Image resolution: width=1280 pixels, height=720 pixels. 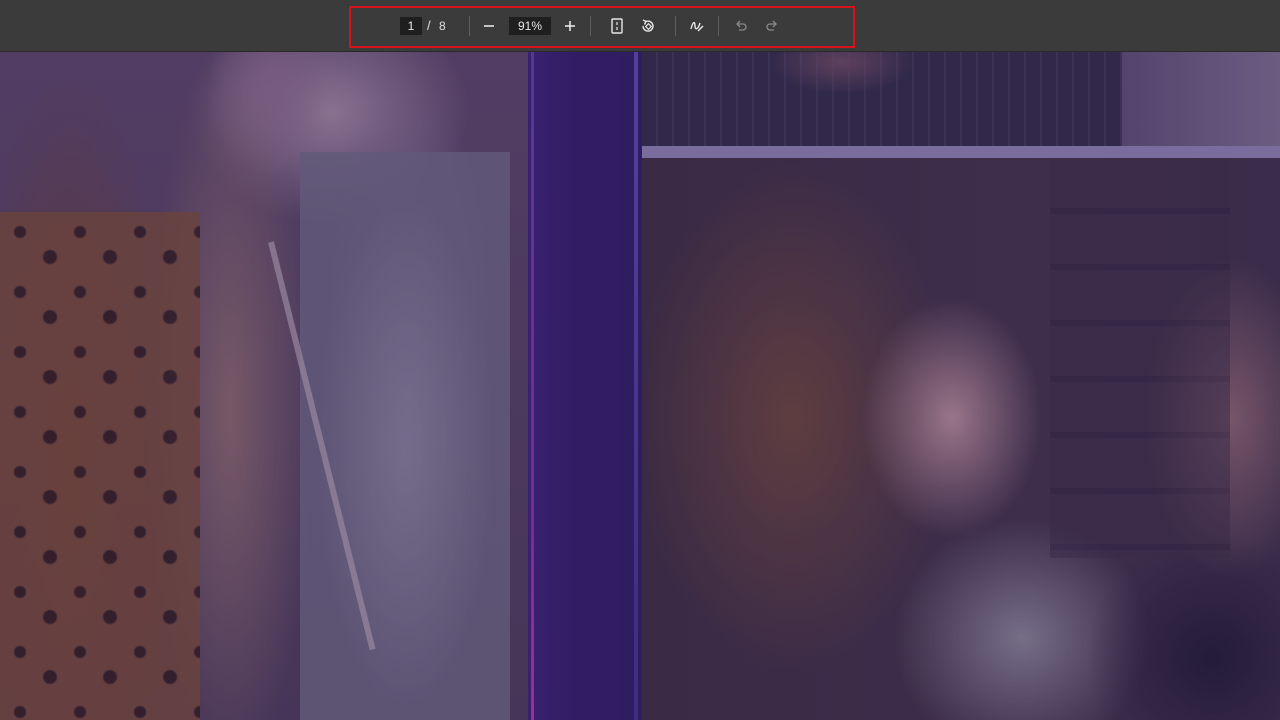 I want to click on draw-button, so click(x=697, y=26).